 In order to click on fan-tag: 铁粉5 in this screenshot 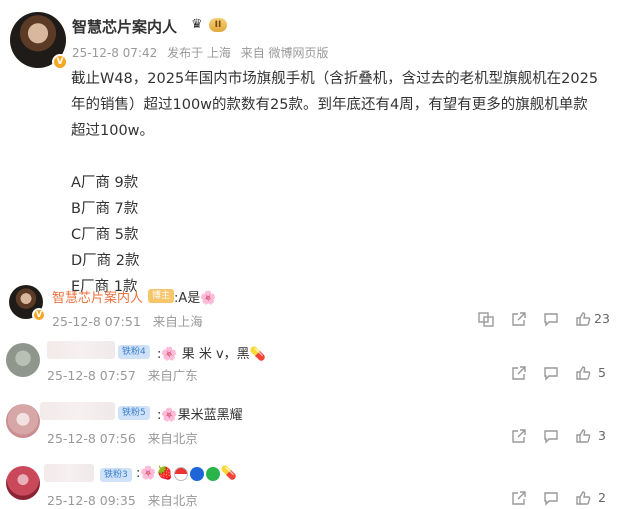, I will do `click(134, 413)`.